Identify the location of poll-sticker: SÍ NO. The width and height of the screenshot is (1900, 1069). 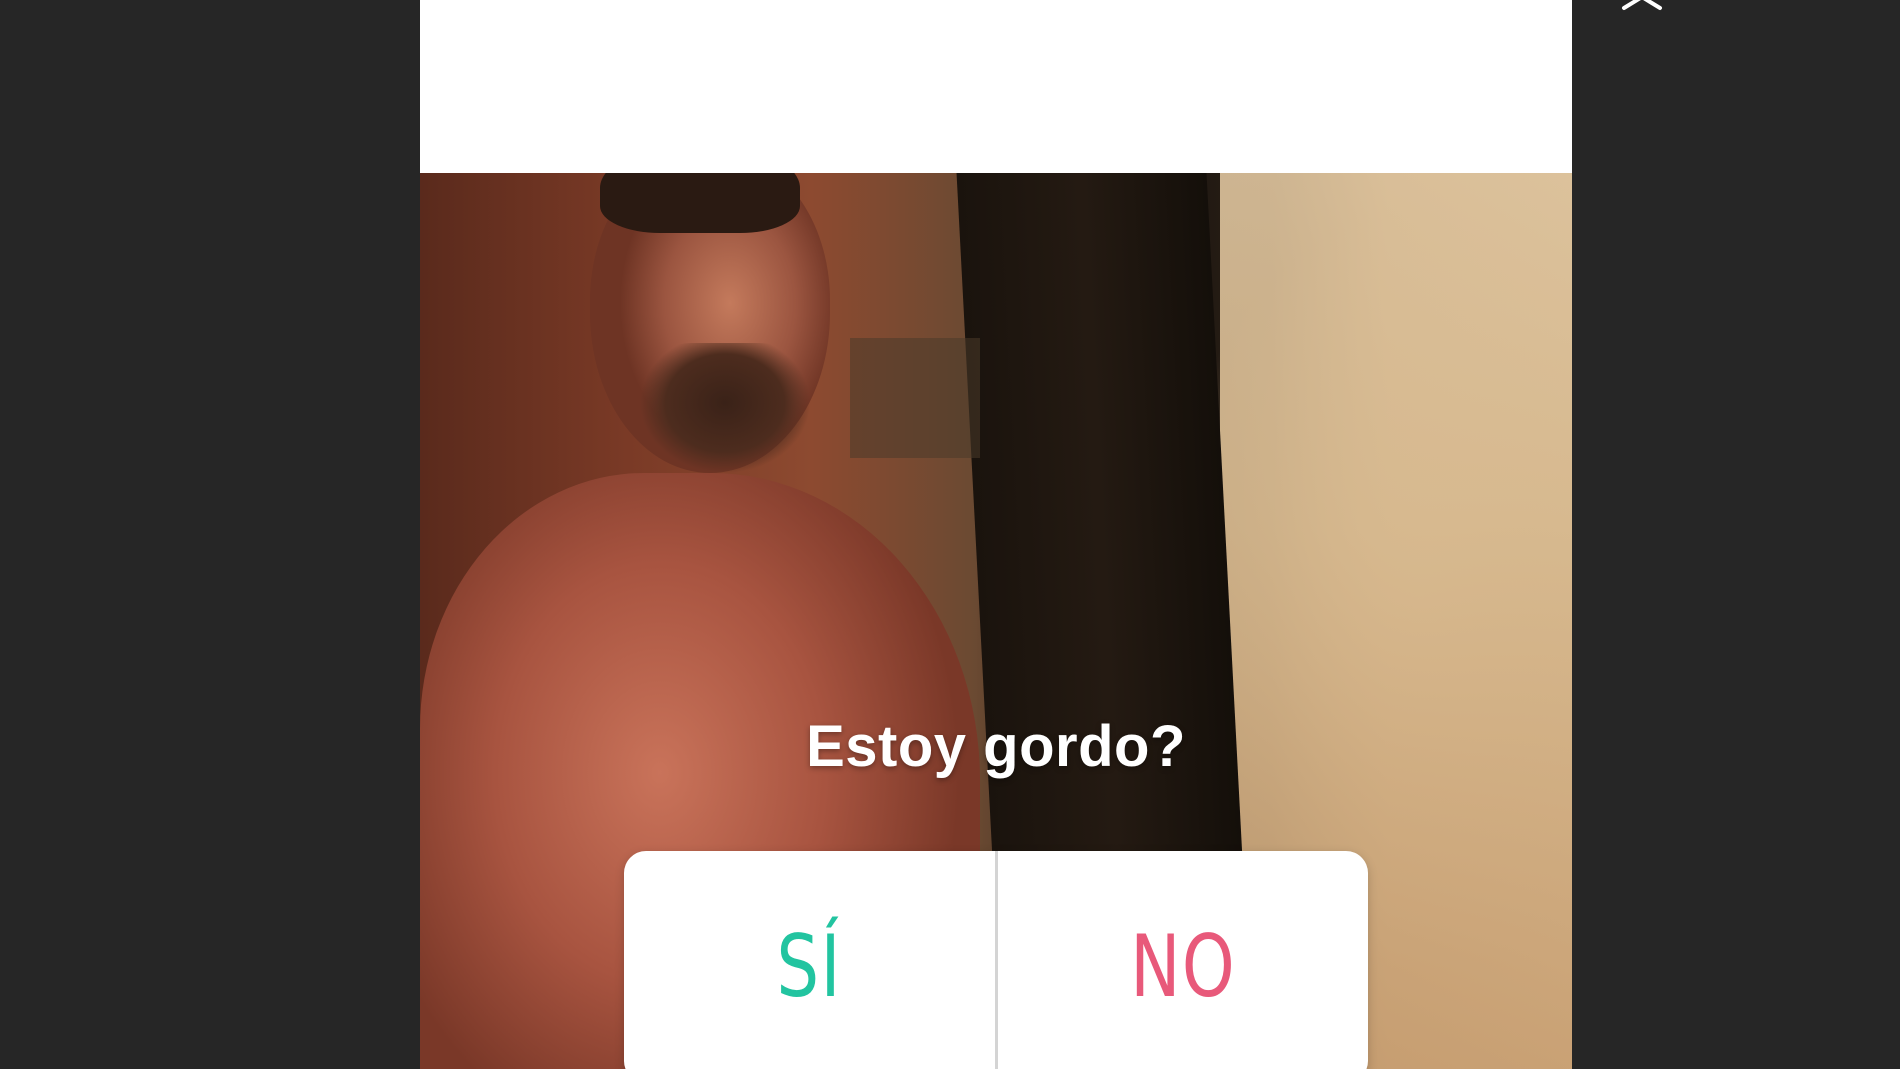
(996, 960).